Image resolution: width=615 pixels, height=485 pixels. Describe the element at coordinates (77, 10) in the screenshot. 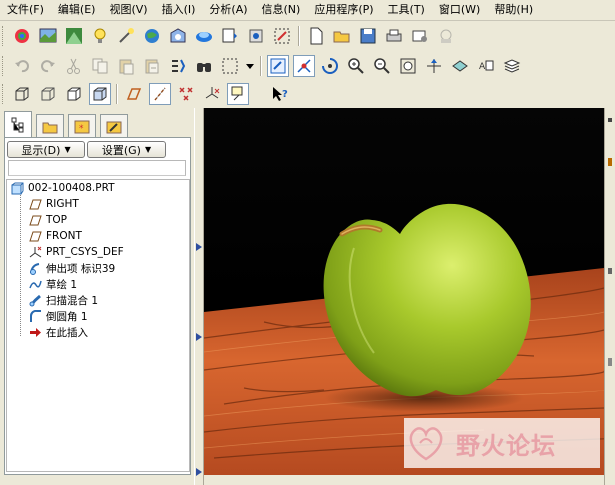

I see `menu-edit: 编辑(E)` at that location.